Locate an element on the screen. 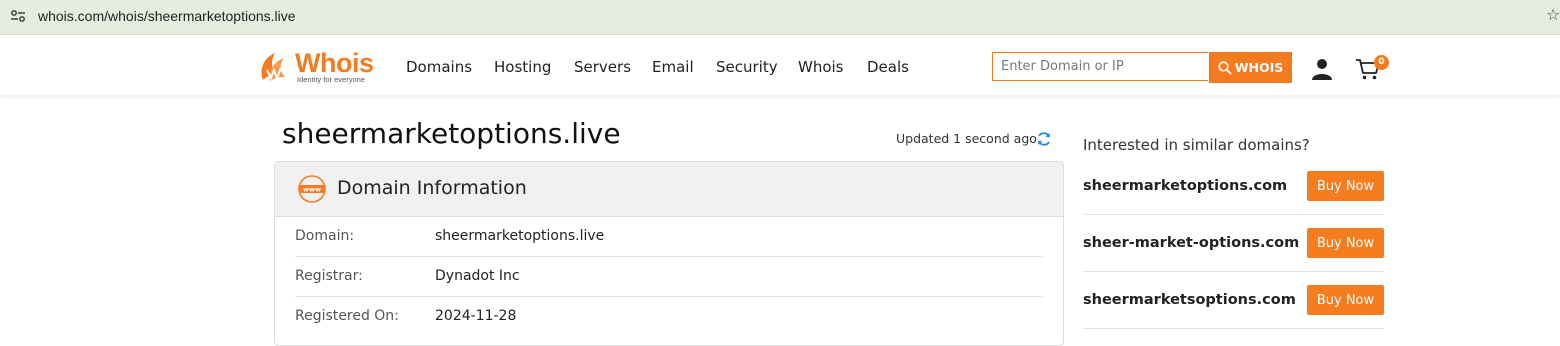  search-button-label: WHOIS is located at coordinates (1259, 67).